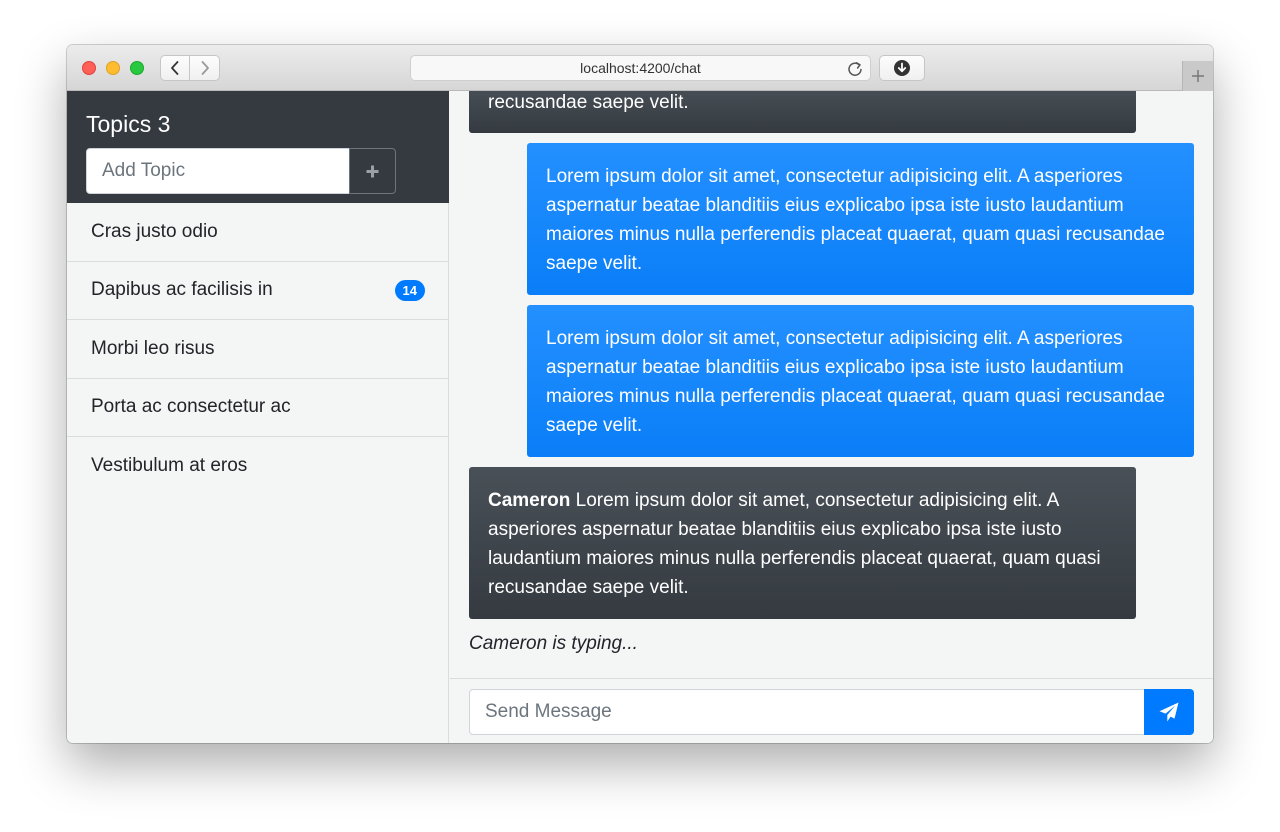  Describe the element at coordinates (169, 466) in the screenshot. I see `topic-label: Vestibulum at eros` at that location.